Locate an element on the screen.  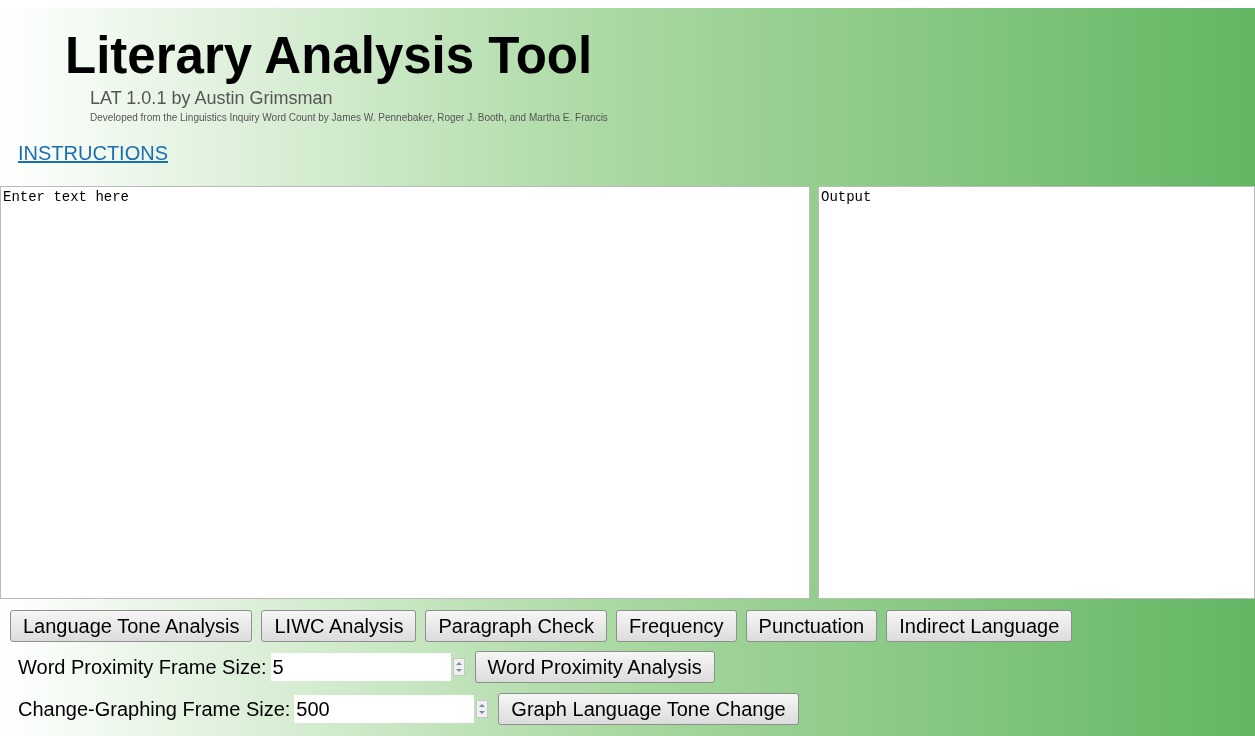
credit-text: Developed from the Linguistics Inquiry Word Count by James W. Pennebaker, Roger J. Booth, and Martha E. Francis is located at coordinates (349, 118).